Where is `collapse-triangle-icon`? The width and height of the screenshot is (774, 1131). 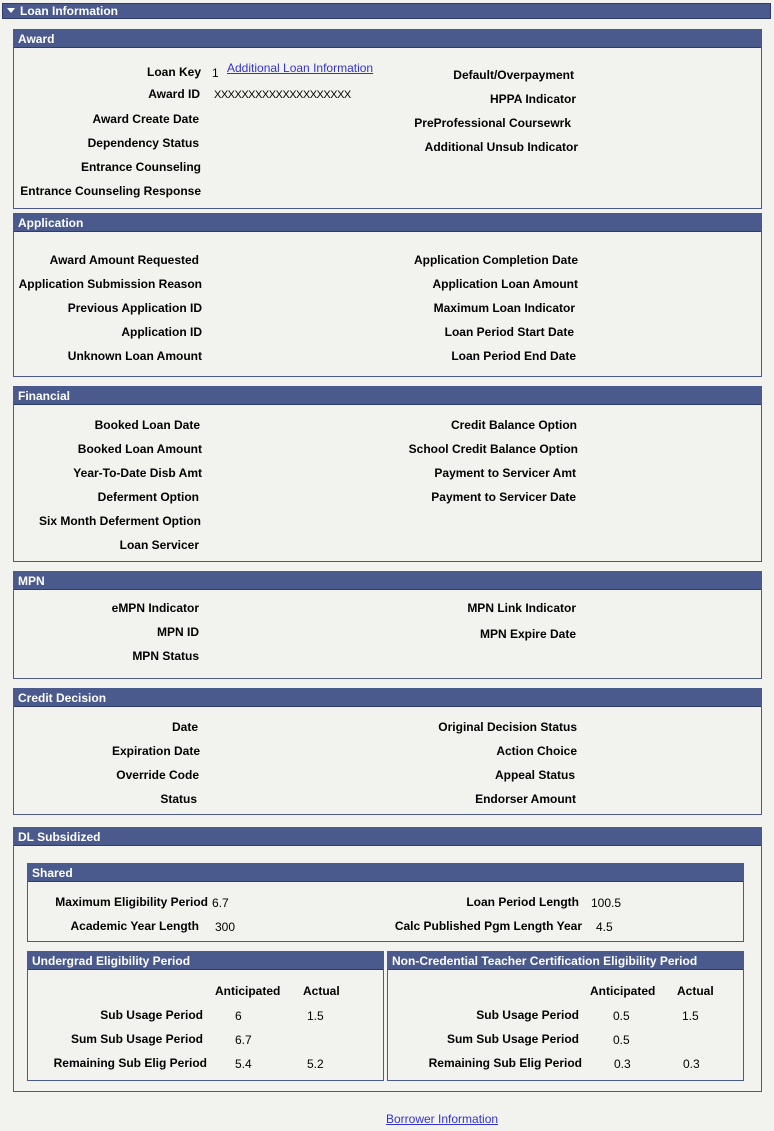 collapse-triangle-icon is located at coordinates (11, 10).